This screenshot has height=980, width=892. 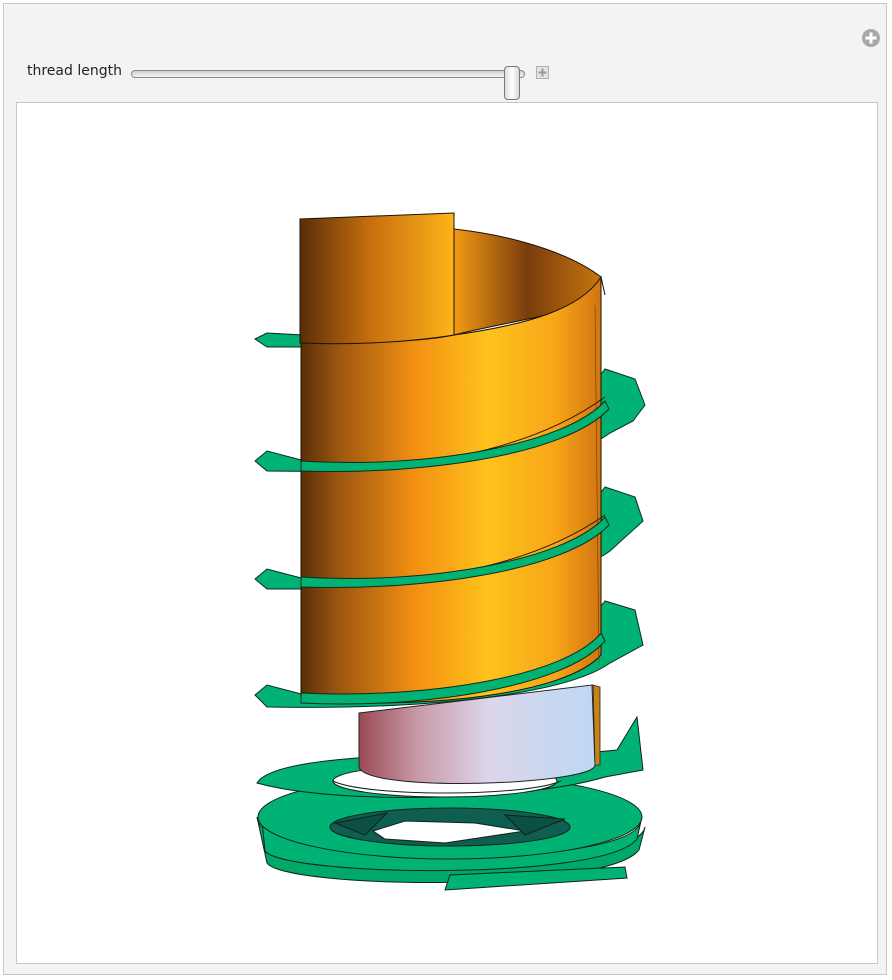 What do you see at coordinates (328, 83) in the screenshot?
I see `thread-length-slider` at bounding box center [328, 83].